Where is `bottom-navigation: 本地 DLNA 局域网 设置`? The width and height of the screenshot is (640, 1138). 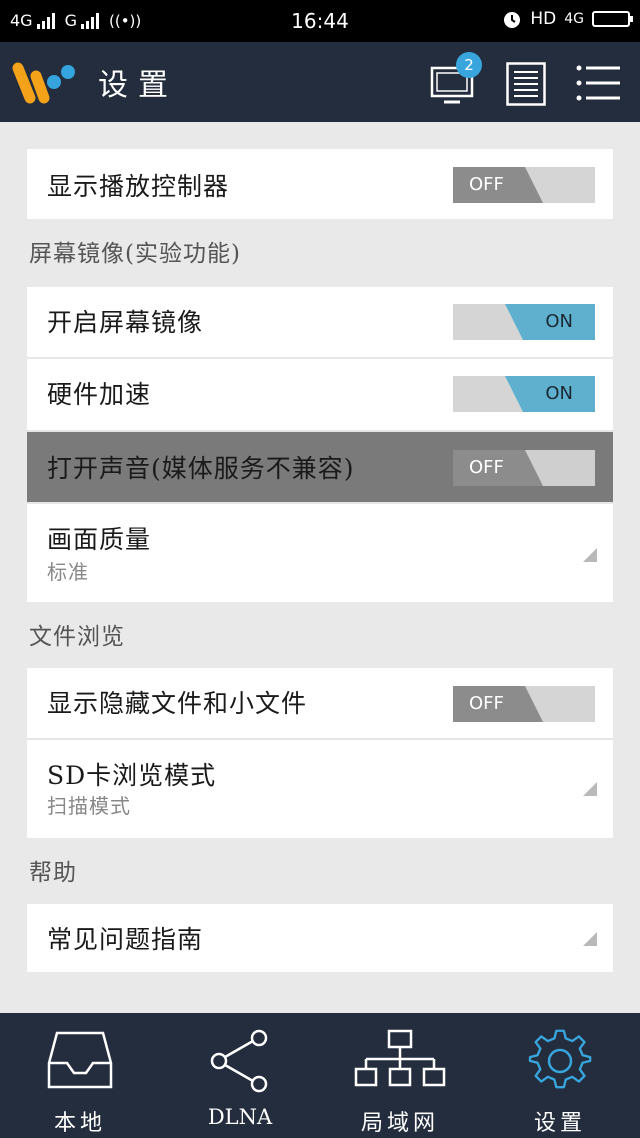
bottom-navigation: 本地 DLNA 局域网 设置 is located at coordinates (320, 1075).